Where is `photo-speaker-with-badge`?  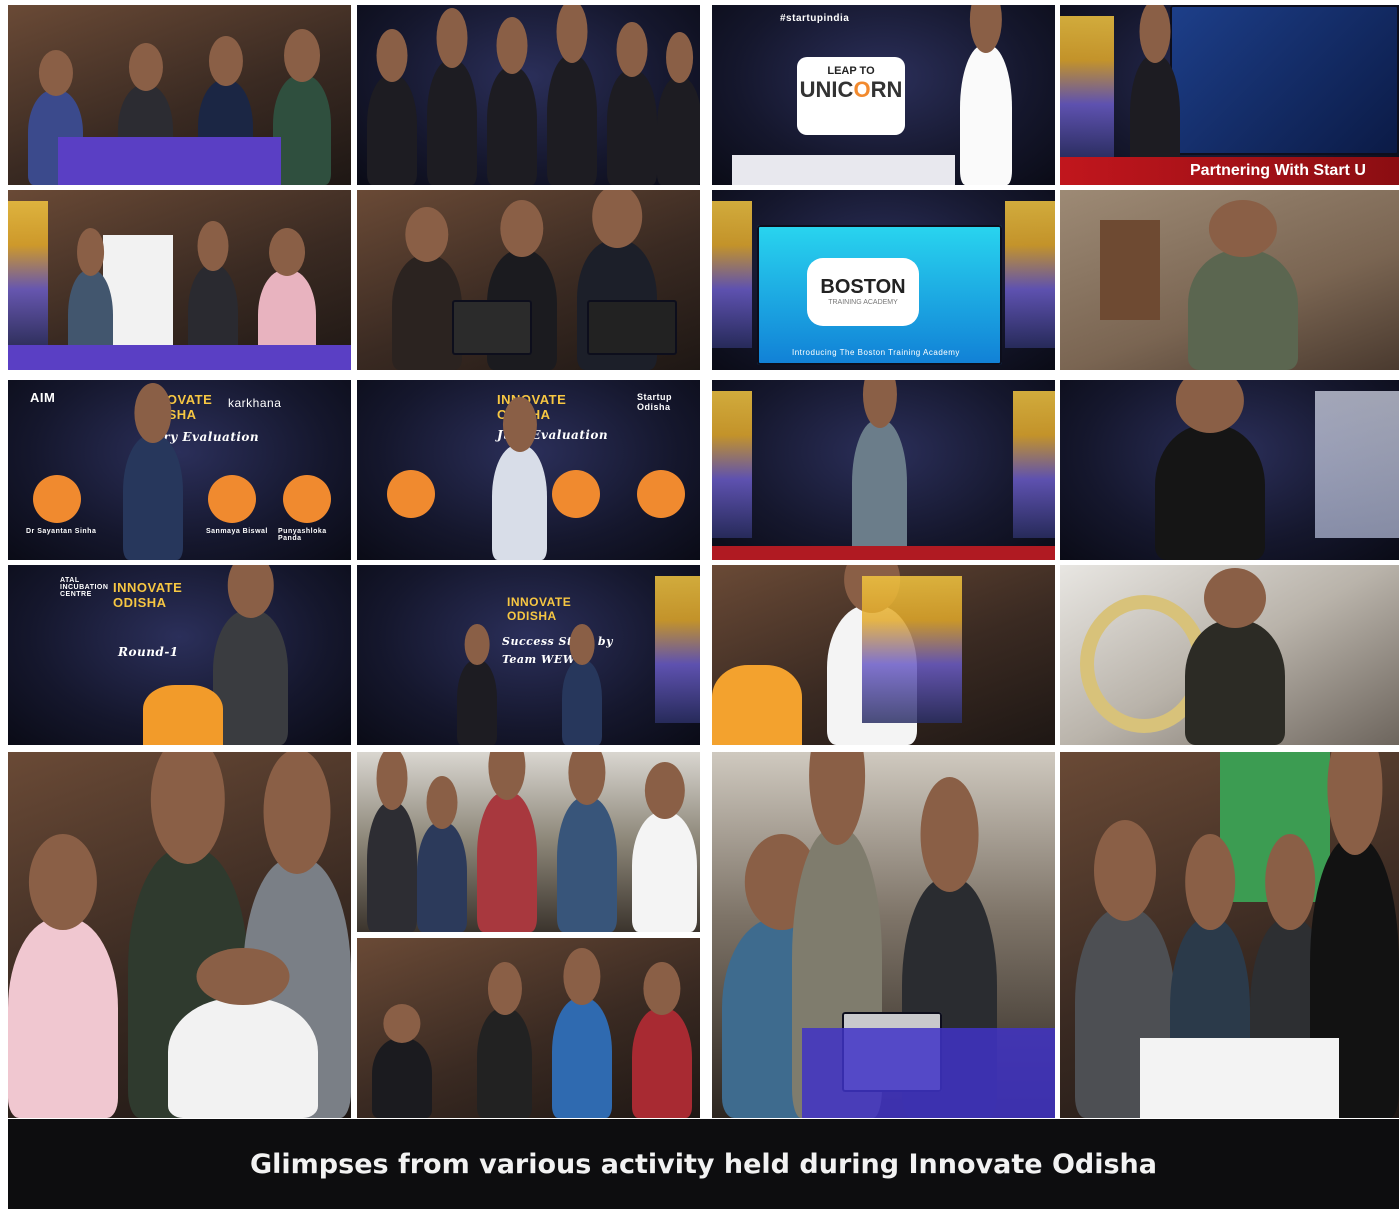
photo-speaker-with-badge is located at coordinates (1229, 470).